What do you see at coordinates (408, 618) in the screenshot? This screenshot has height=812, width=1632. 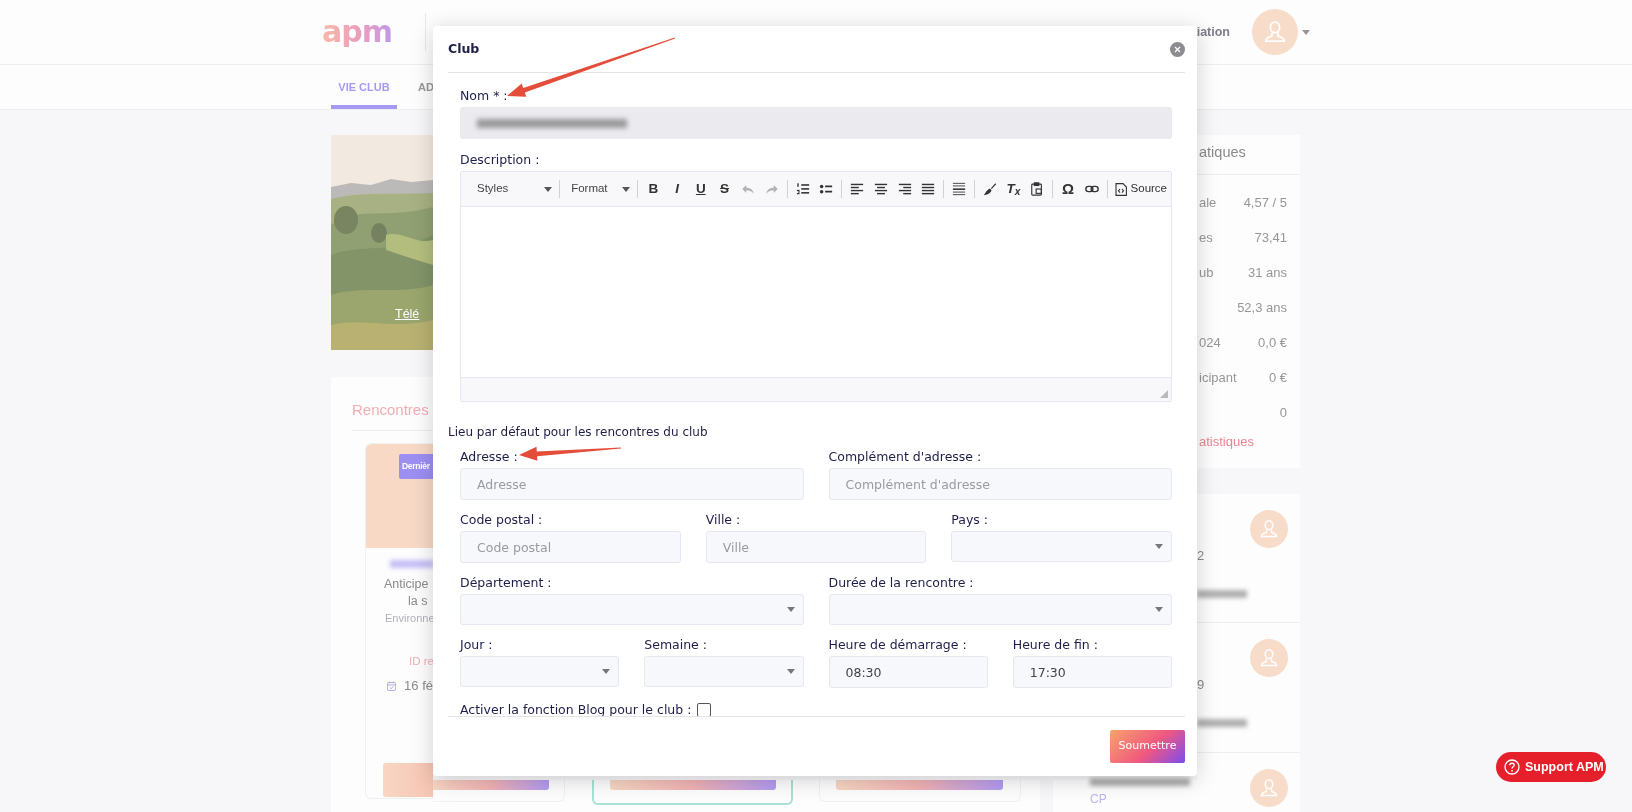 I see `event-category: Environne` at bounding box center [408, 618].